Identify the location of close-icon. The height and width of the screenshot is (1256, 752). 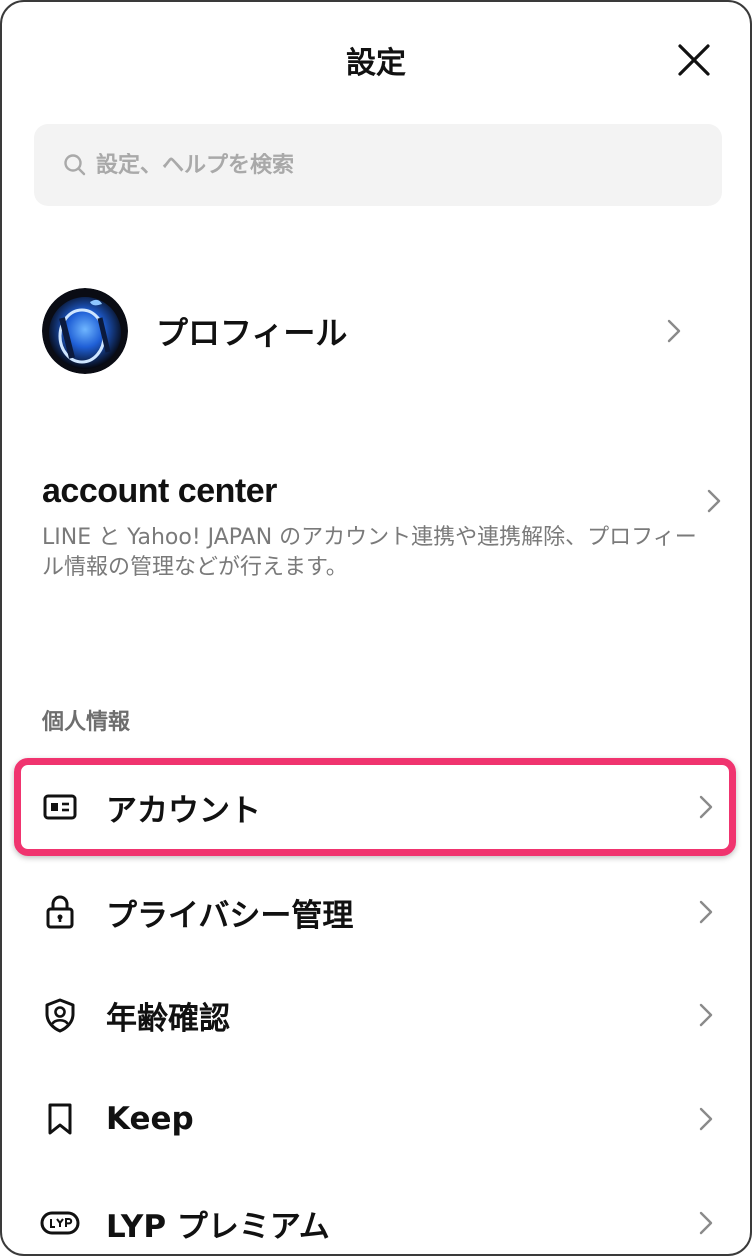
(694, 60).